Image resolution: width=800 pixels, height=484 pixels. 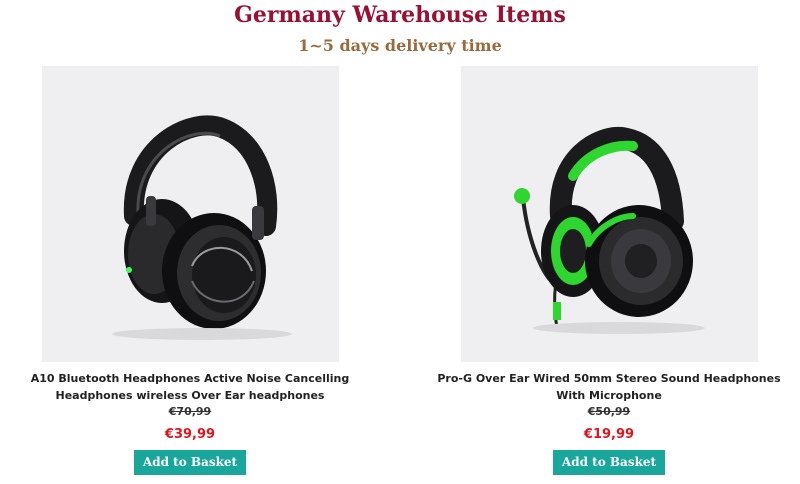 What do you see at coordinates (609, 434) in the screenshot?
I see `sale-price: €19,99` at bounding box center [609, 434].